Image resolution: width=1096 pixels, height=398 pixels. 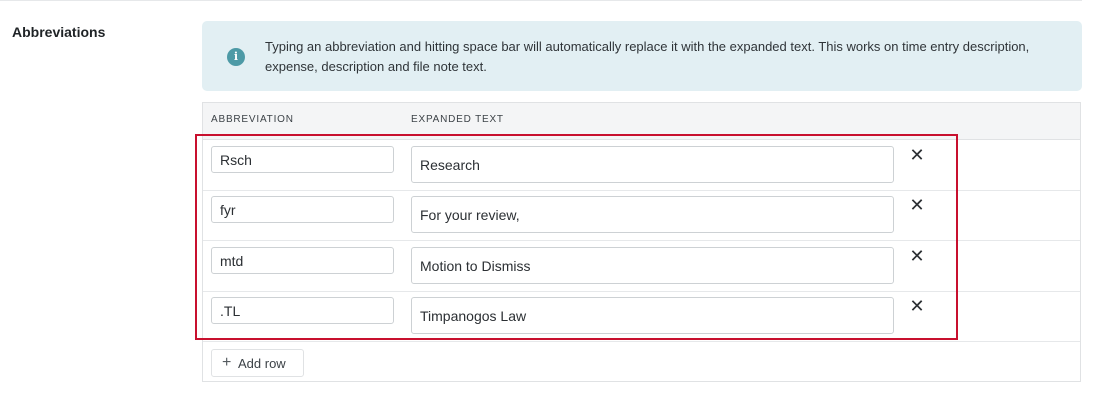 What do you see at coordinates (457, 119) in the screenshot?
I see `column-header-expanded-text: EXPANDED TEXT` at bounding box center [457, 119].